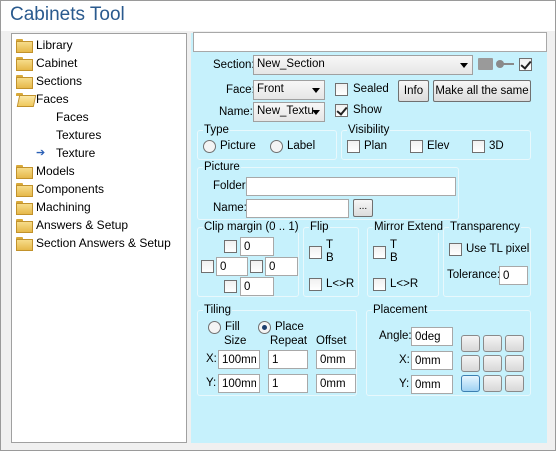 Image resolution: width=556 pixels, height=451 pixels. I want to click on tiling-y-offset-input, so click(336, 383).